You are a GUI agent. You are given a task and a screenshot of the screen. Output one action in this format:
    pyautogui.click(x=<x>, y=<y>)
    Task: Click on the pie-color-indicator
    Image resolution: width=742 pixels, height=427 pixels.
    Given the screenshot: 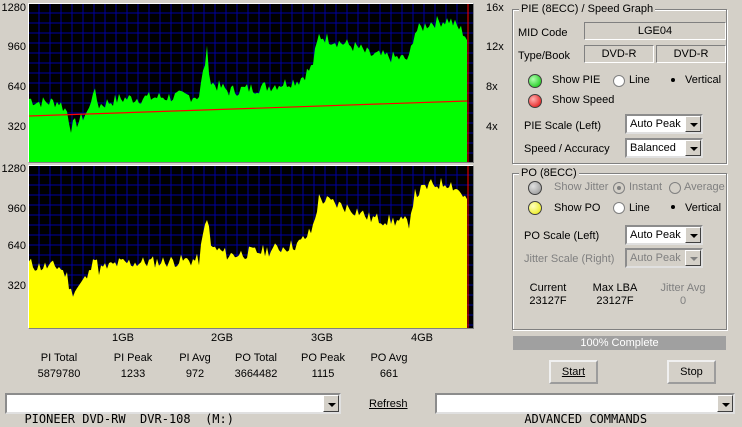 What is the action you would take?
    pyautogui.click(x=535, y=81)
    